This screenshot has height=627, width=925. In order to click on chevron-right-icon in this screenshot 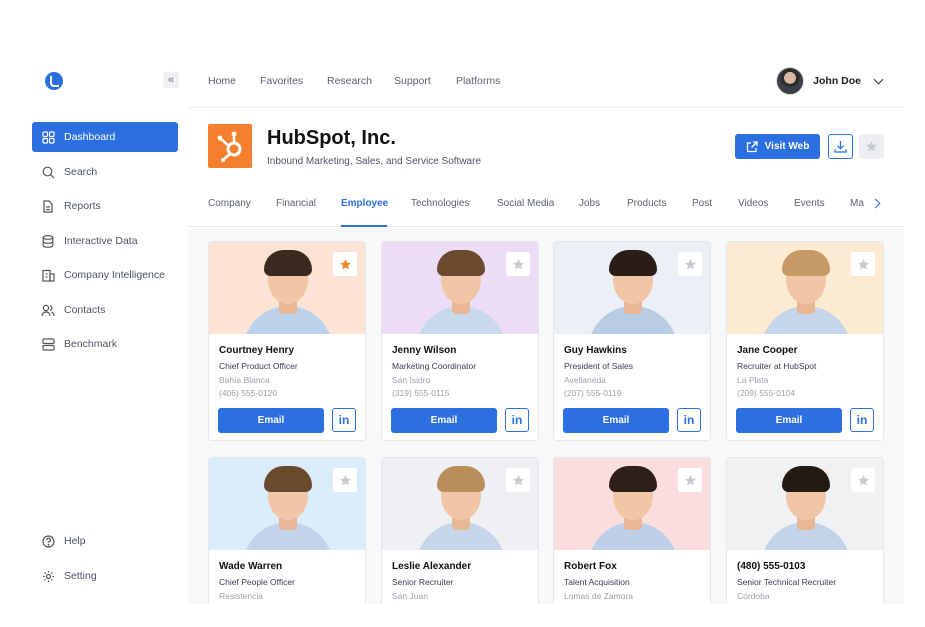, I will do `click(875, 203)`.